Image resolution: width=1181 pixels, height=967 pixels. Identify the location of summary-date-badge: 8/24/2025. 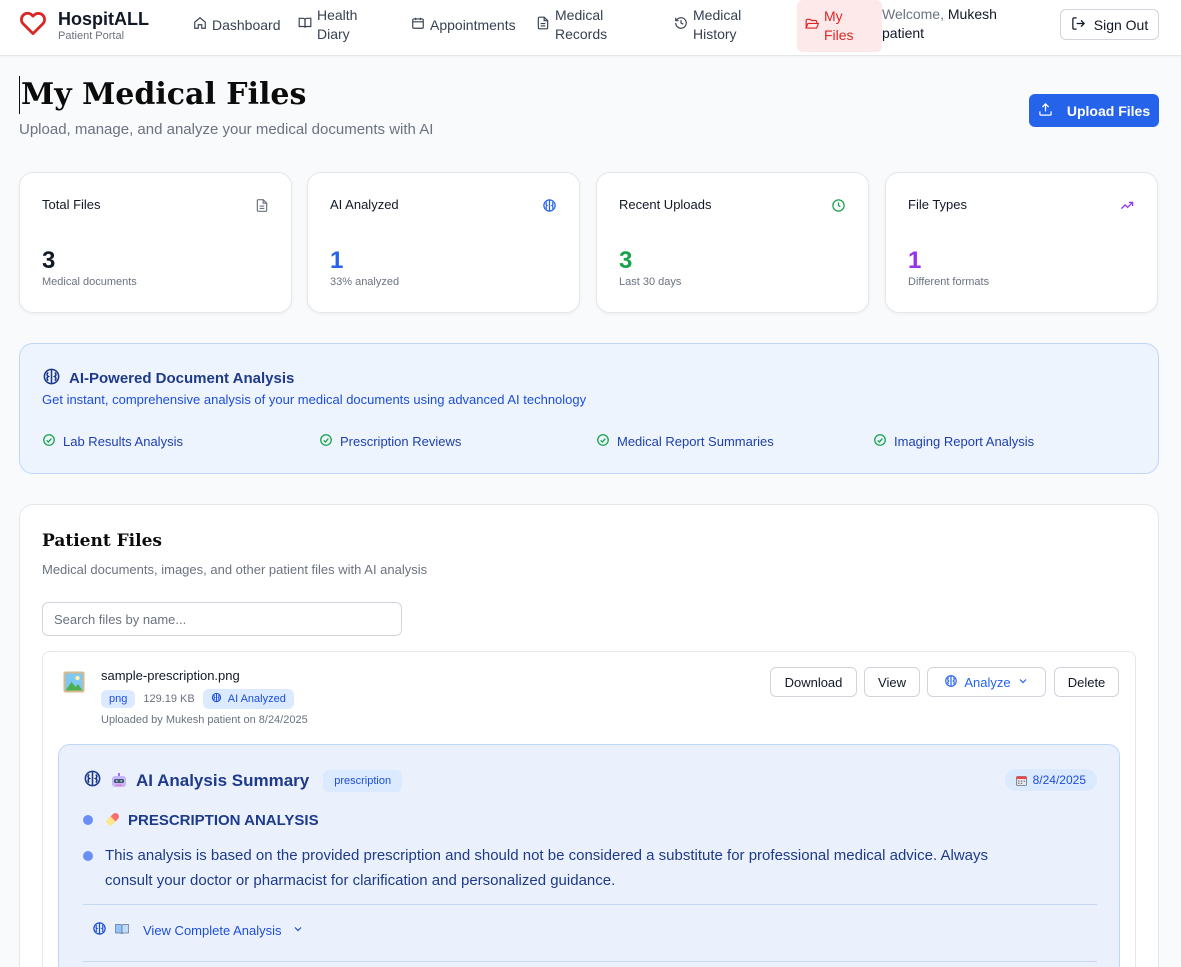
(1050, 780).